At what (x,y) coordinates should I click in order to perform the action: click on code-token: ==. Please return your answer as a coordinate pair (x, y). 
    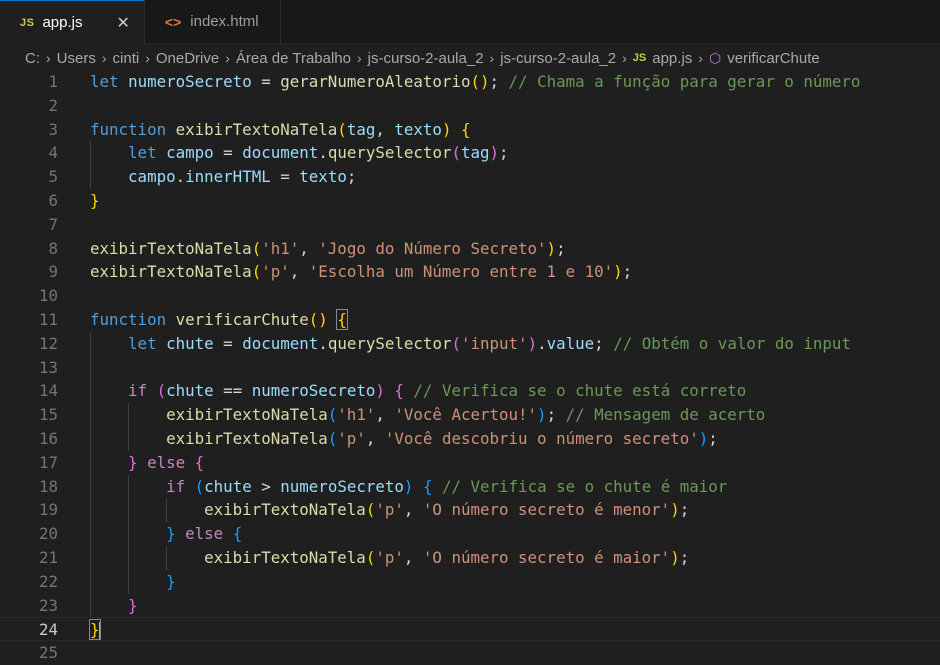
    Looking at the image, I should click on (232, 391).